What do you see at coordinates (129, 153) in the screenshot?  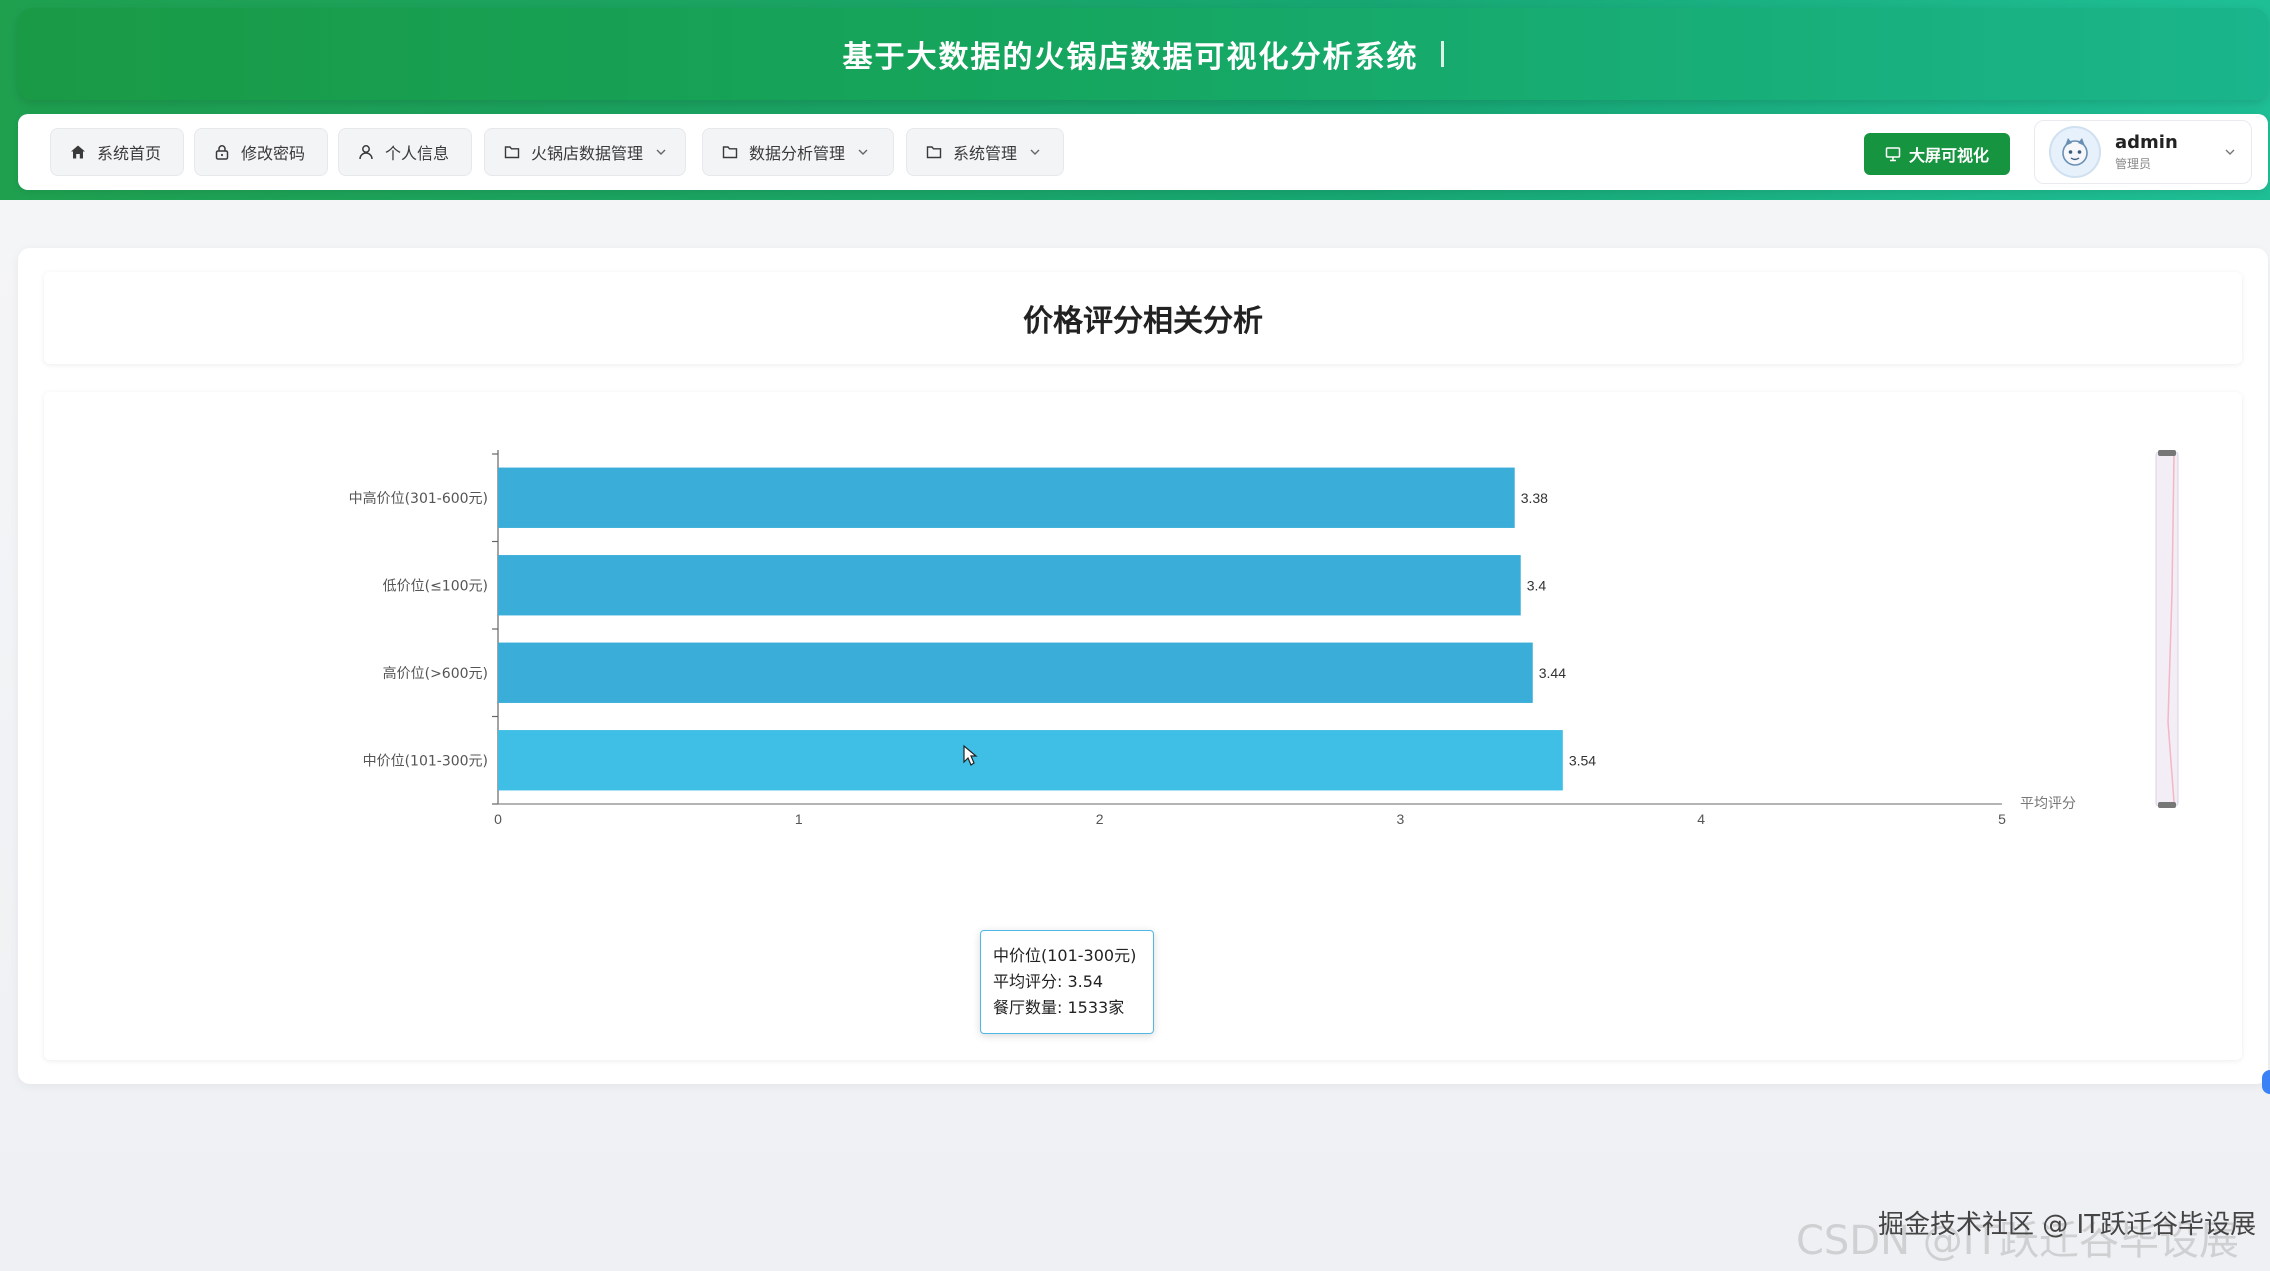 I see `nav-item-label: 系统首页` at bounding box center [129, 153].